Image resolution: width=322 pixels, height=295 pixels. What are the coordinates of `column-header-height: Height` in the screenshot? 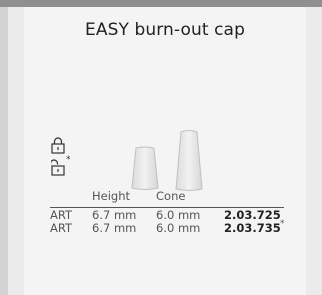 It's located at (111, 196).